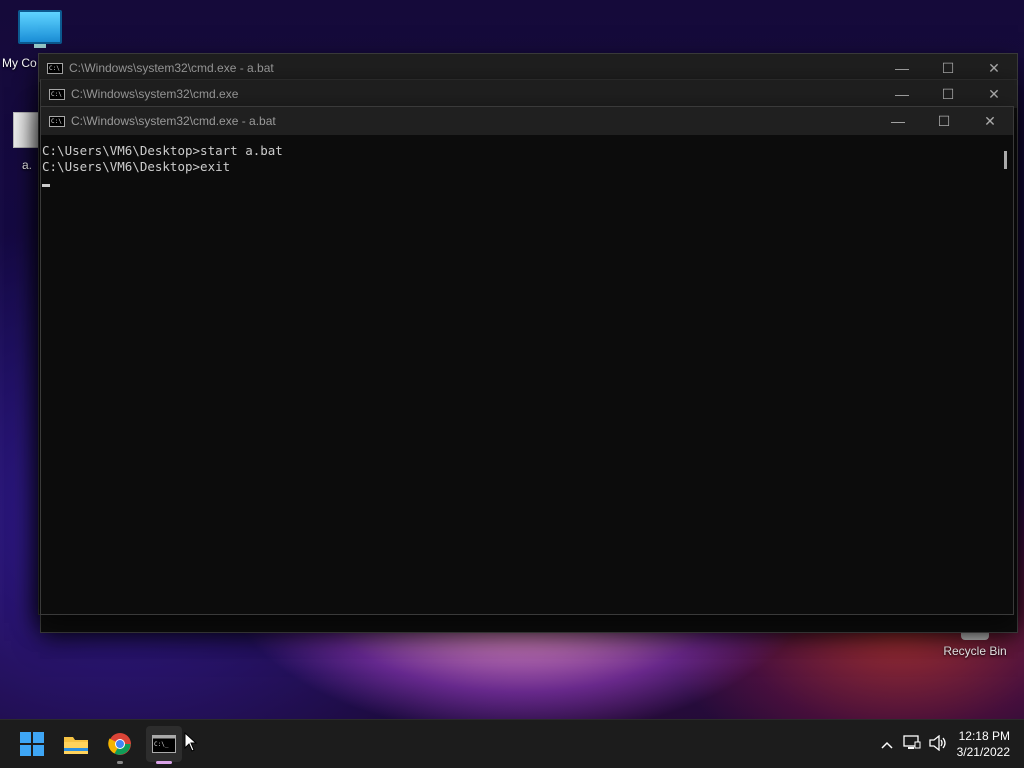 The height and width of the screenshot is (768, 1024). What do you see at coordinates (937, 744) in the screenshot?
I see `volume-icon` at bounding box center [937, 744].